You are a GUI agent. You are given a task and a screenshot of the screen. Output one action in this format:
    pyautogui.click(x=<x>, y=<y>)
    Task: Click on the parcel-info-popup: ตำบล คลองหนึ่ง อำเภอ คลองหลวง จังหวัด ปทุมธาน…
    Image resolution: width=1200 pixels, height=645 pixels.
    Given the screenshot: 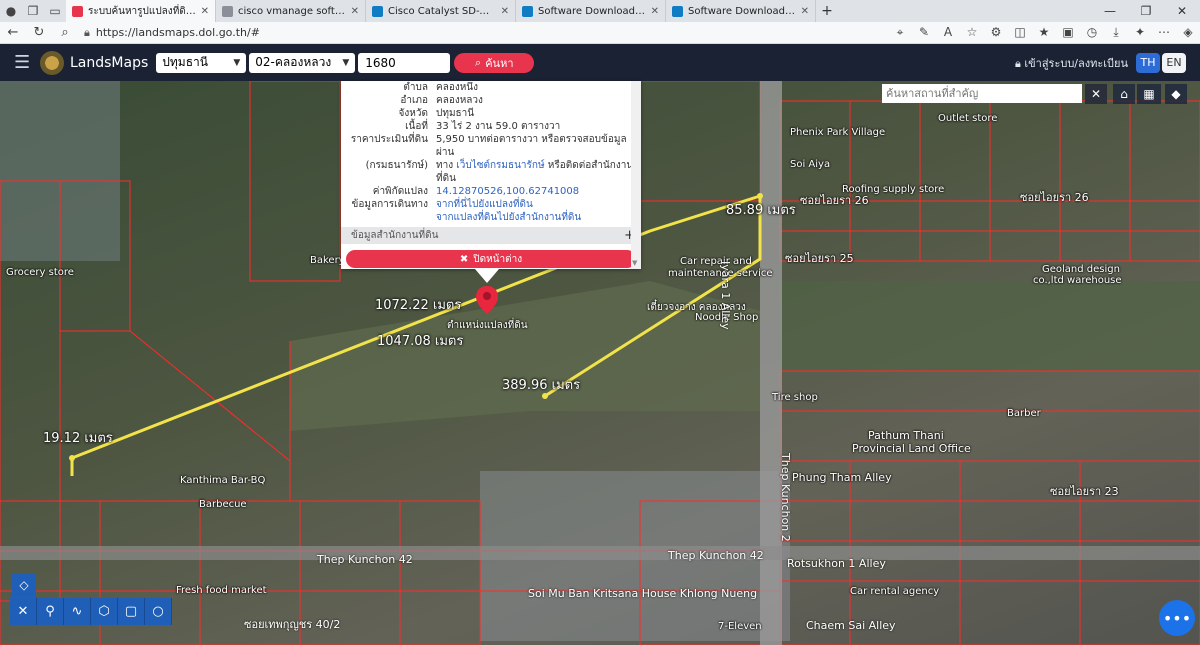 What is the action you would take?
    pyautogui.click(x=491, y=175)
    